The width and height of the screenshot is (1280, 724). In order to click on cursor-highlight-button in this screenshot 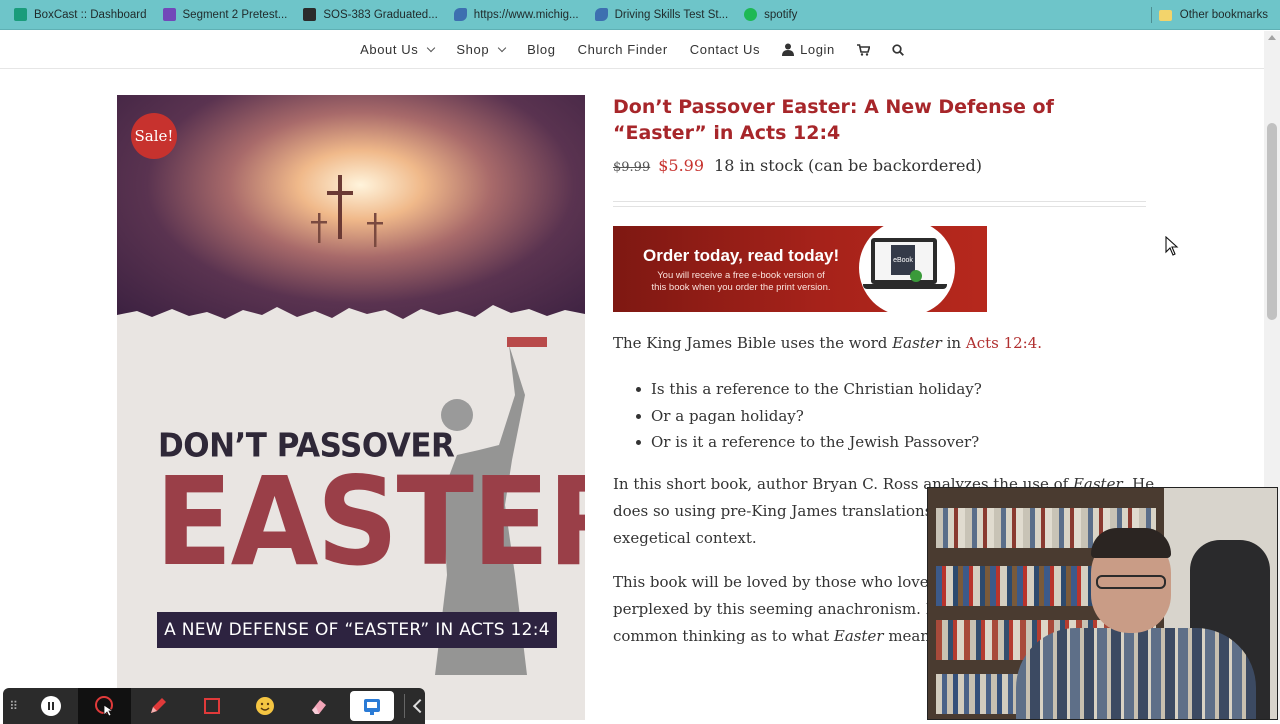, I will do `click(104, 706)`.